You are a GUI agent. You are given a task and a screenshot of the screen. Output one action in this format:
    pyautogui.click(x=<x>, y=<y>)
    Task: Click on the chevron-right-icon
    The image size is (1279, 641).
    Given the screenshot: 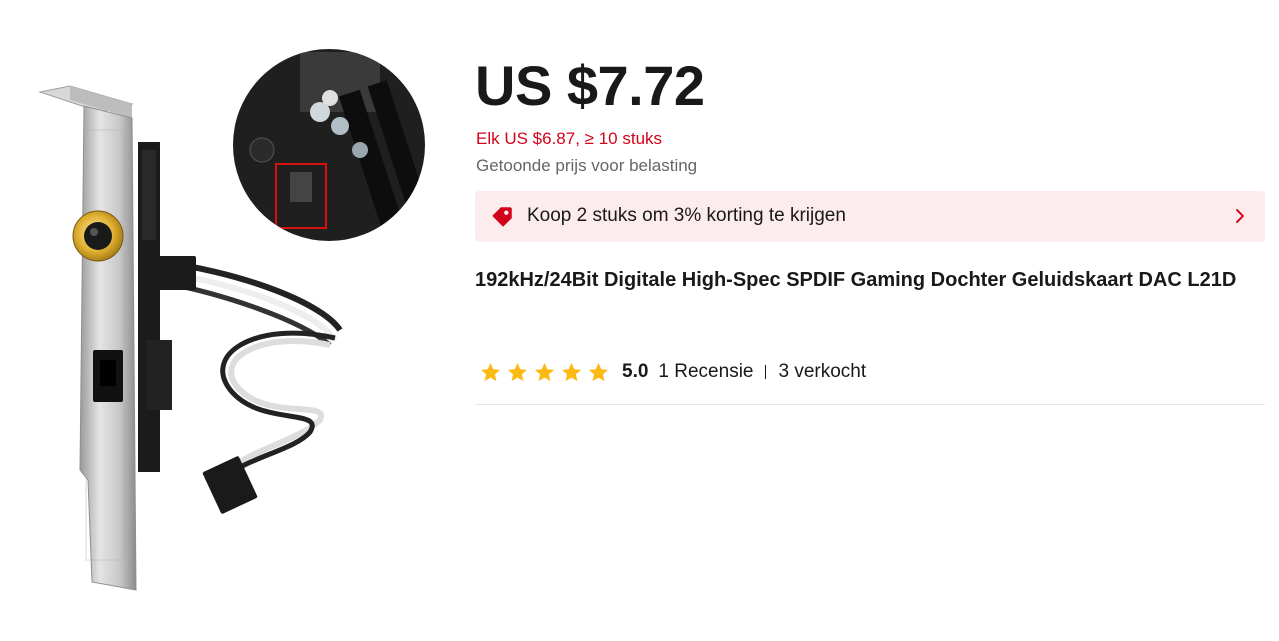 What is the action you would take?
    pyautogui.click(x=1240, y=216)
    